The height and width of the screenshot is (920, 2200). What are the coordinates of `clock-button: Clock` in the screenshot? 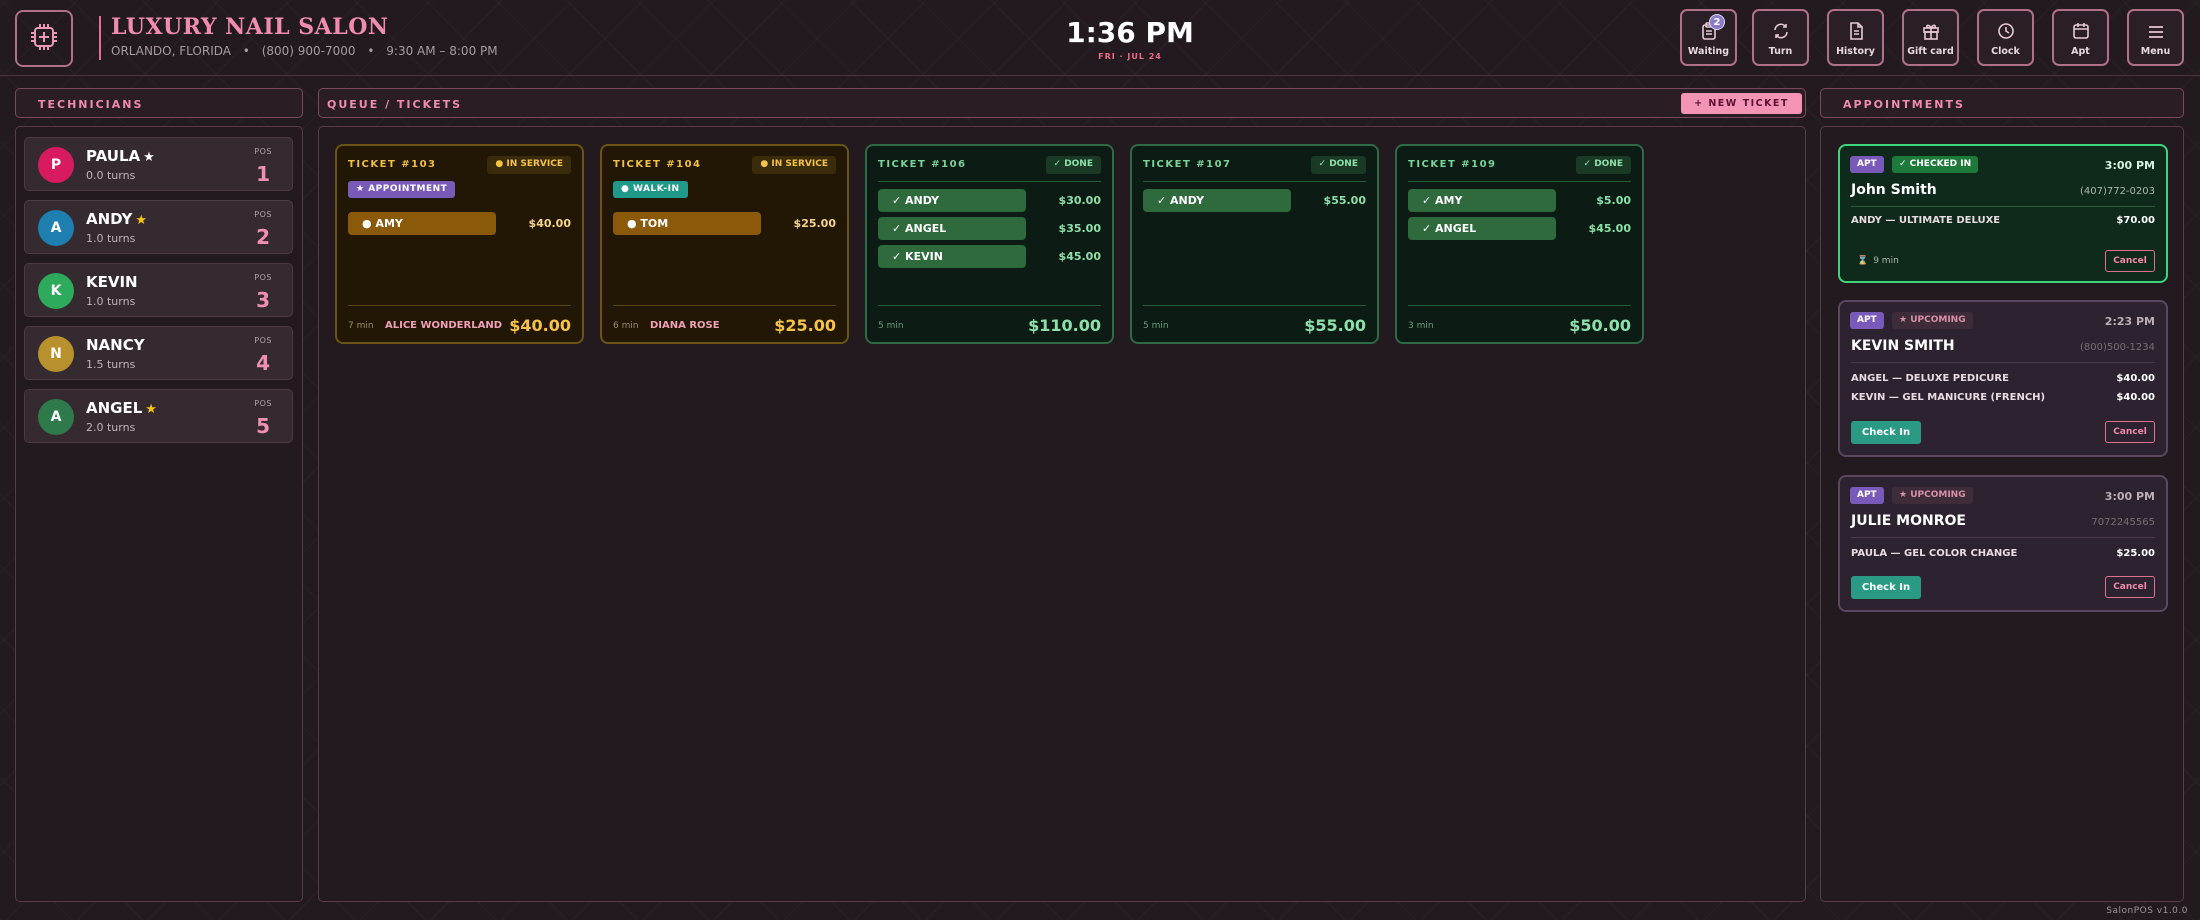 It's located at (2005, 37).